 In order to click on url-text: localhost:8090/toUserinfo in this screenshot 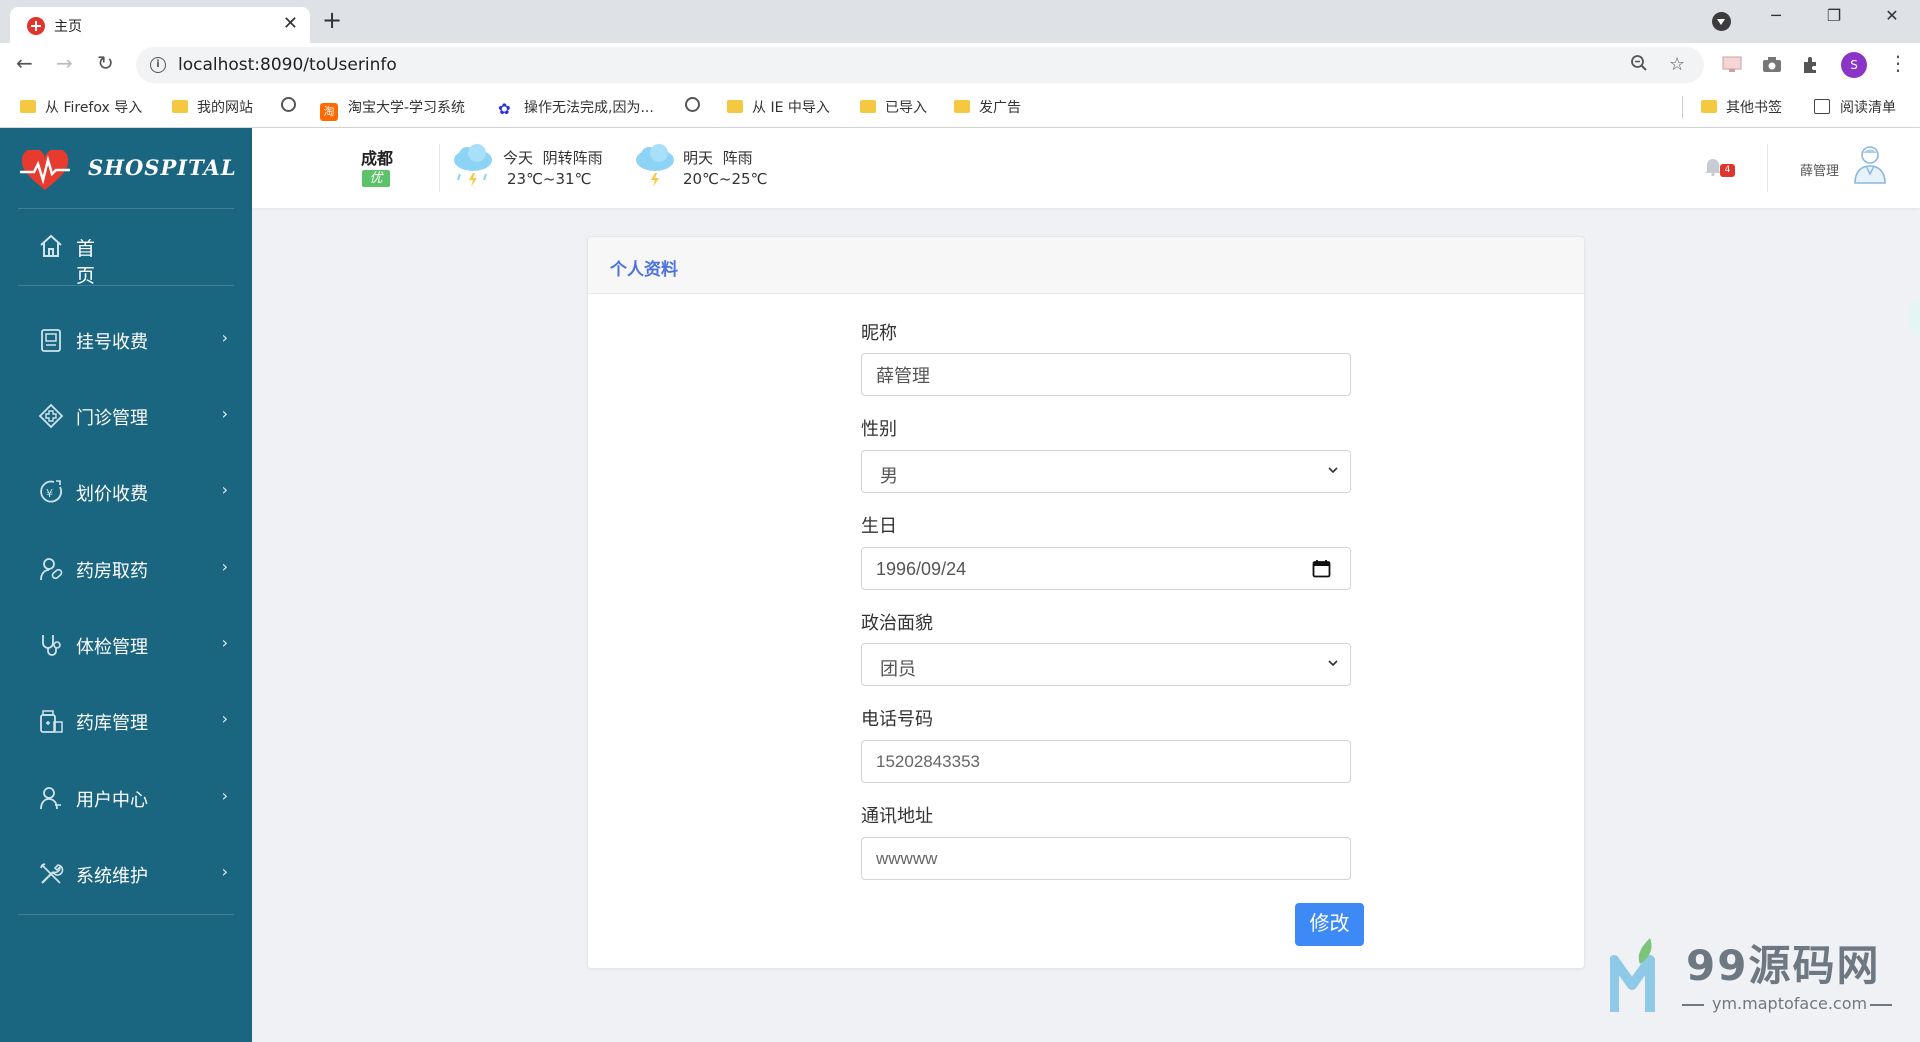, I will do `click(287, 65)`.